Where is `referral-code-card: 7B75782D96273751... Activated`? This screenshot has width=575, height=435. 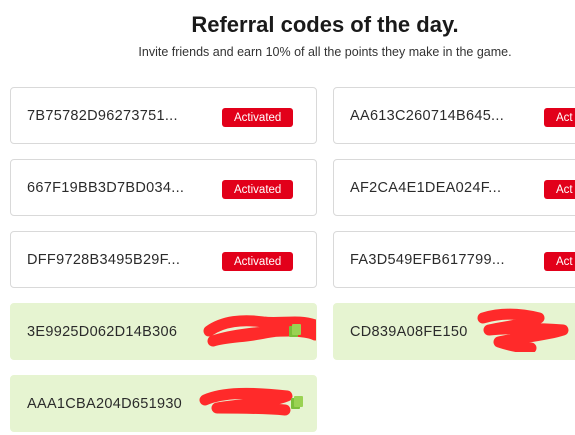
referral-code-card: 7B75782D96273751... Activated is located at coordinates (163, 115).